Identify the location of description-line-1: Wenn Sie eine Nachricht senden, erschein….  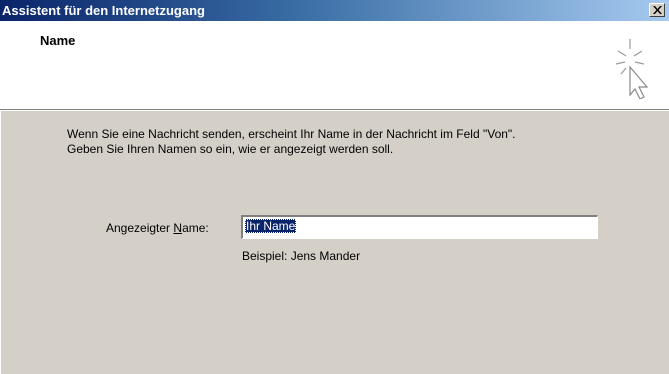
(291, 134).